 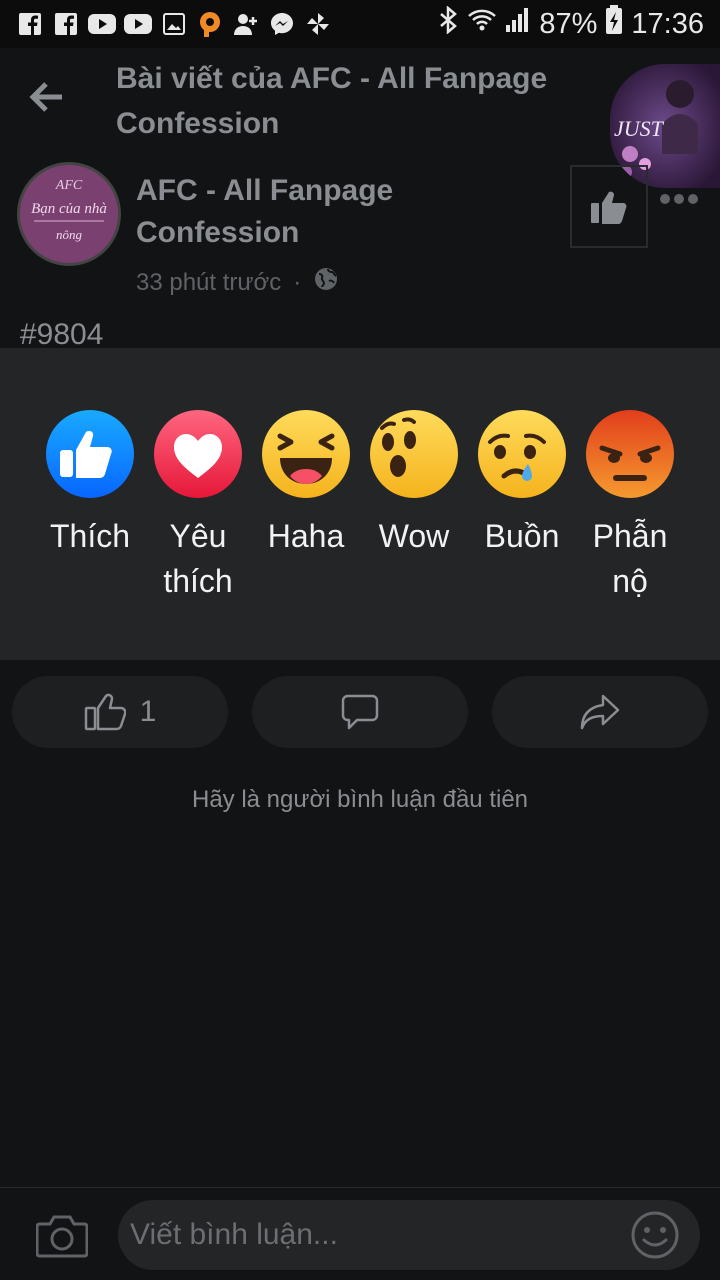 I want to click on reaction-label: Wow, so click(x=414, y=536).